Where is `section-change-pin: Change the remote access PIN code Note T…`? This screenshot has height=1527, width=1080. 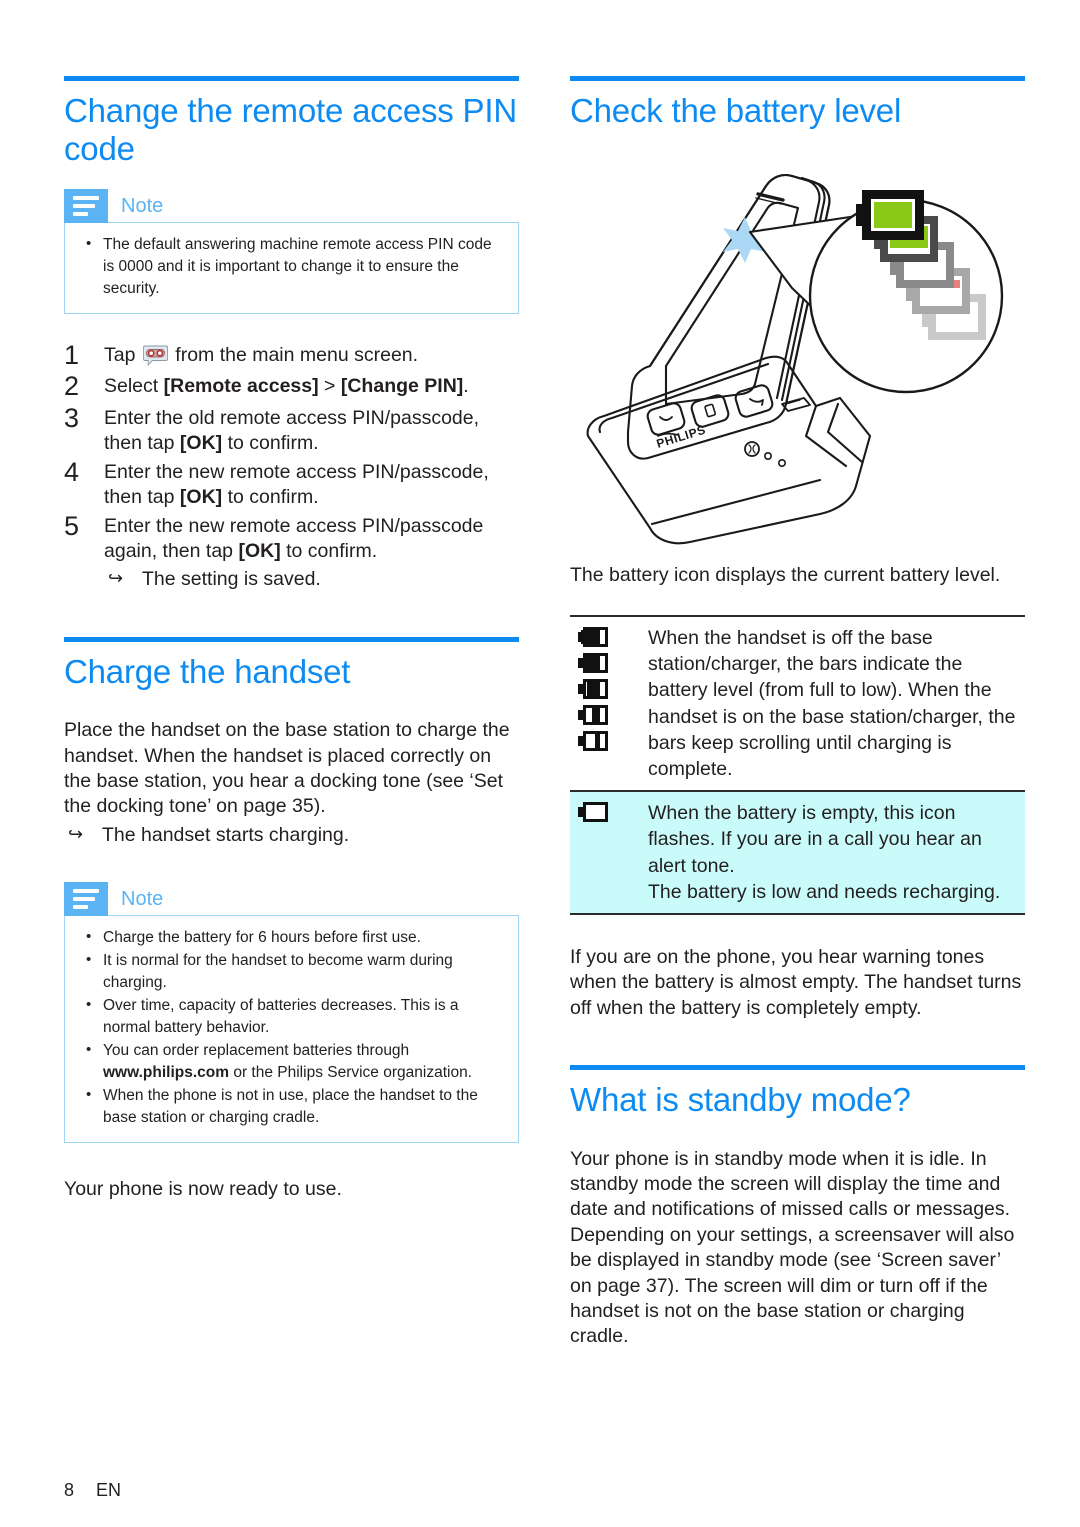
section-change-pin: Change the remote access PIN code Note T… is located at coordinates (291, 334).